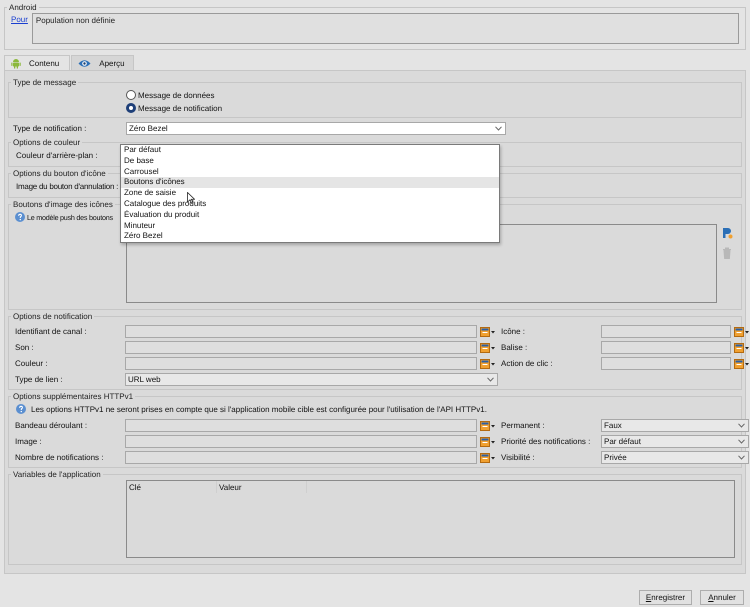 The width and height of the screenshot is (750, 607). What do you see at coordinates (45, 82) in the screenshot?
I see `group-title: Type de message` at bounding box center [45, 82].